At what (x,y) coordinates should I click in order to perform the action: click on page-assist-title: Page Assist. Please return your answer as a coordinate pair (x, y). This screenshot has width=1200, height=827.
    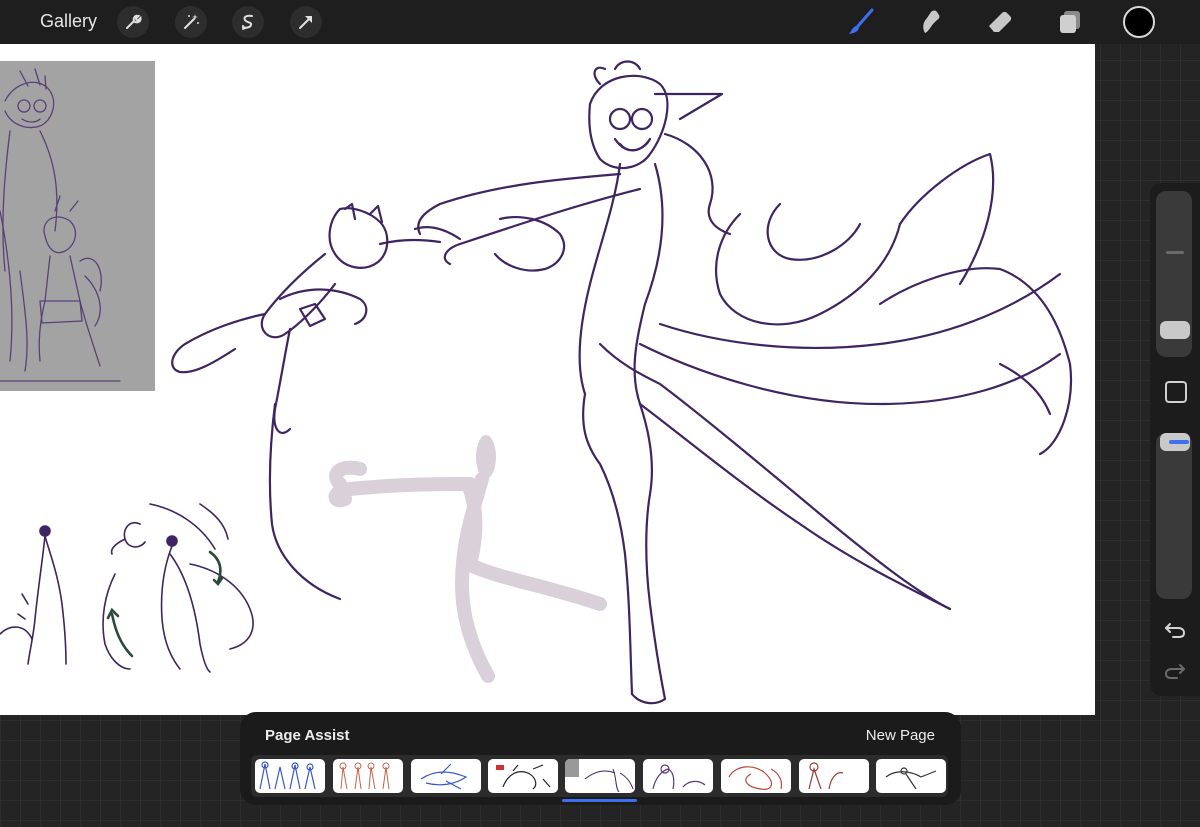
    Looking at the image, I should click on (307, 735).